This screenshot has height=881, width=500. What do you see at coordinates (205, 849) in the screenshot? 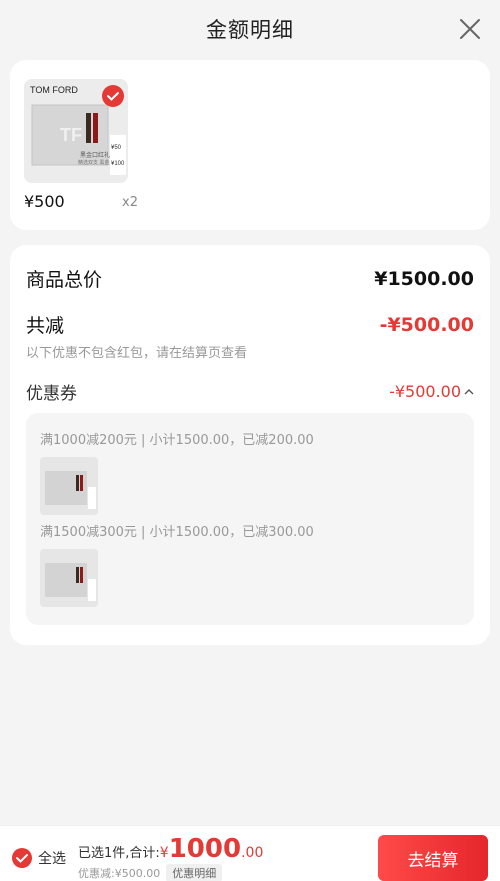
I see `total-amount: 1000` at bounding box center [205, 849].